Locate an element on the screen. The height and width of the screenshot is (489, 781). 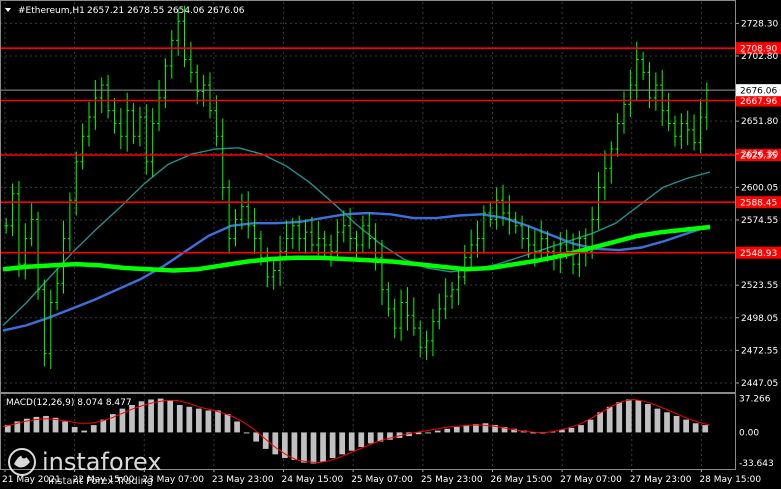
time-tick-label: 25 May 07:00 is located at coordinates (382, 480).